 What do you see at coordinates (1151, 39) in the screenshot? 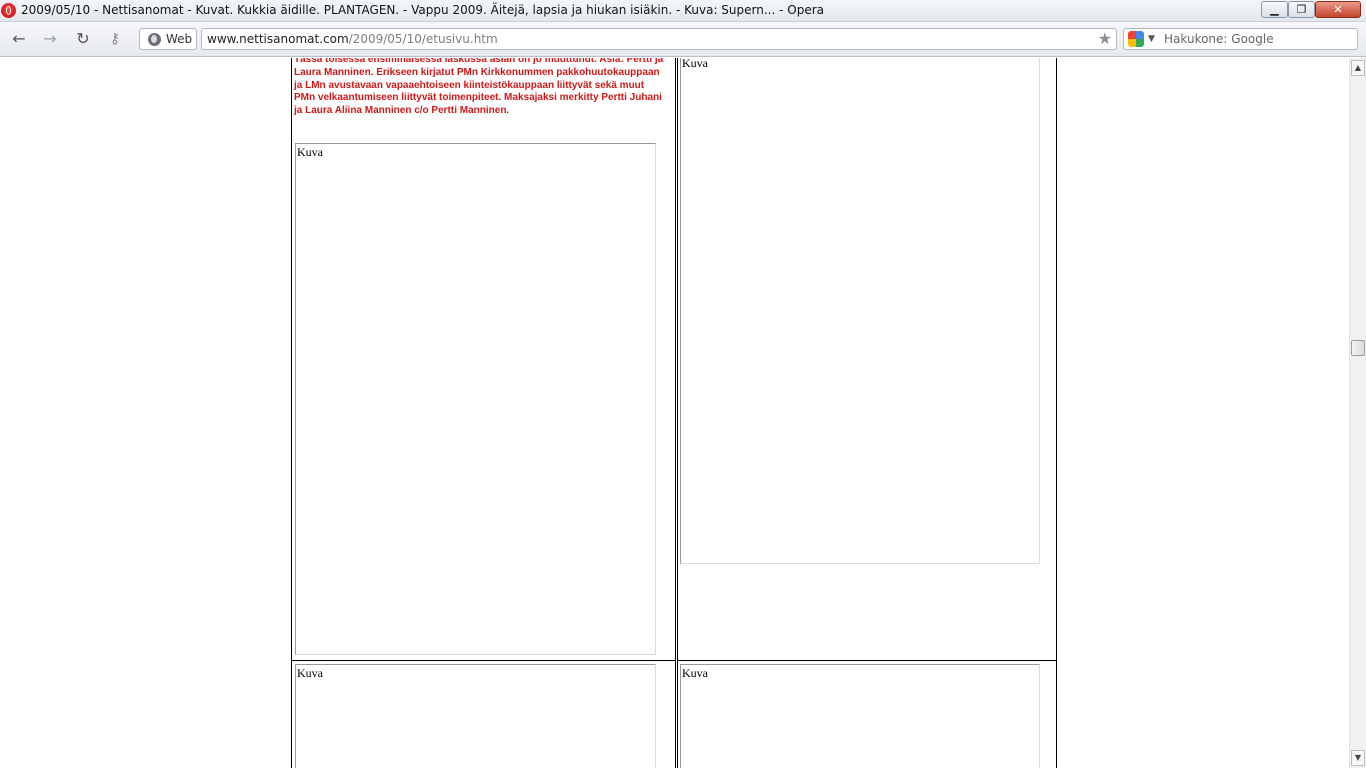
I see `chevron-down-icon: ▼` at bounding box center [1151, 39].